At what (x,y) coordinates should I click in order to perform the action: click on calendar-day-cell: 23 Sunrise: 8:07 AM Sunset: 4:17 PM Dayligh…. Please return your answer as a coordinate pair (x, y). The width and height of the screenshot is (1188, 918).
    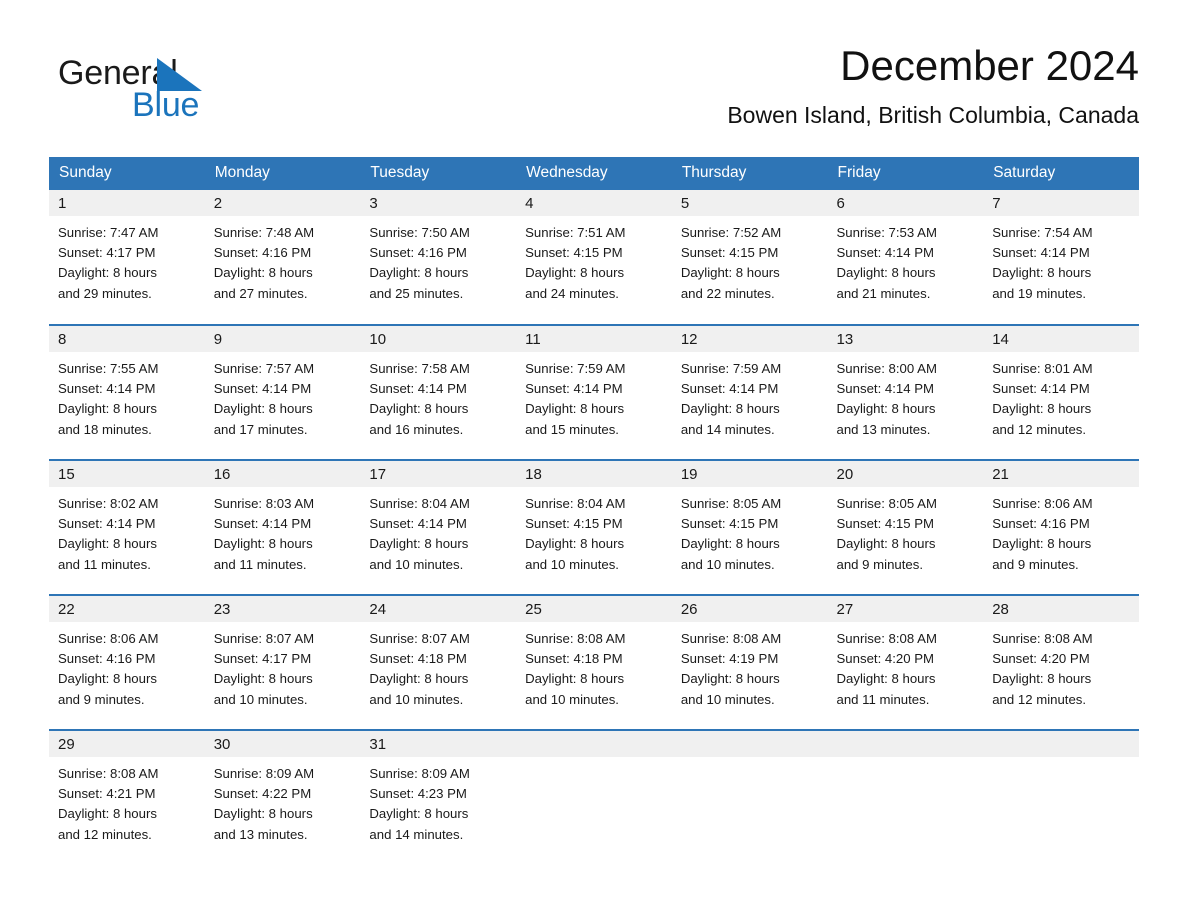
    Looking at the image, I should click on (282, 662).